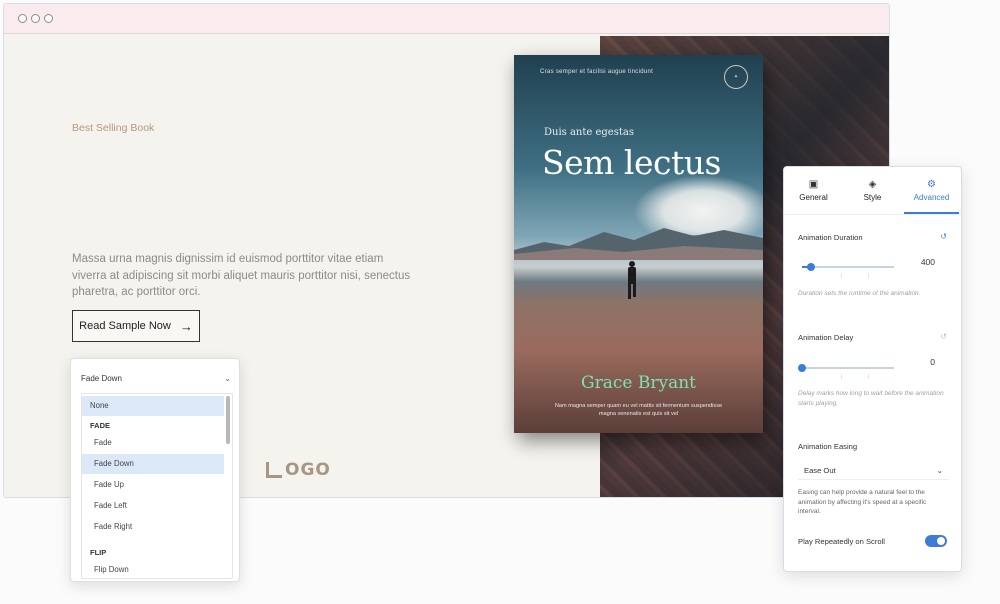  I want to click on book-subtitle: Duis ante egestas, so click(589, 132).